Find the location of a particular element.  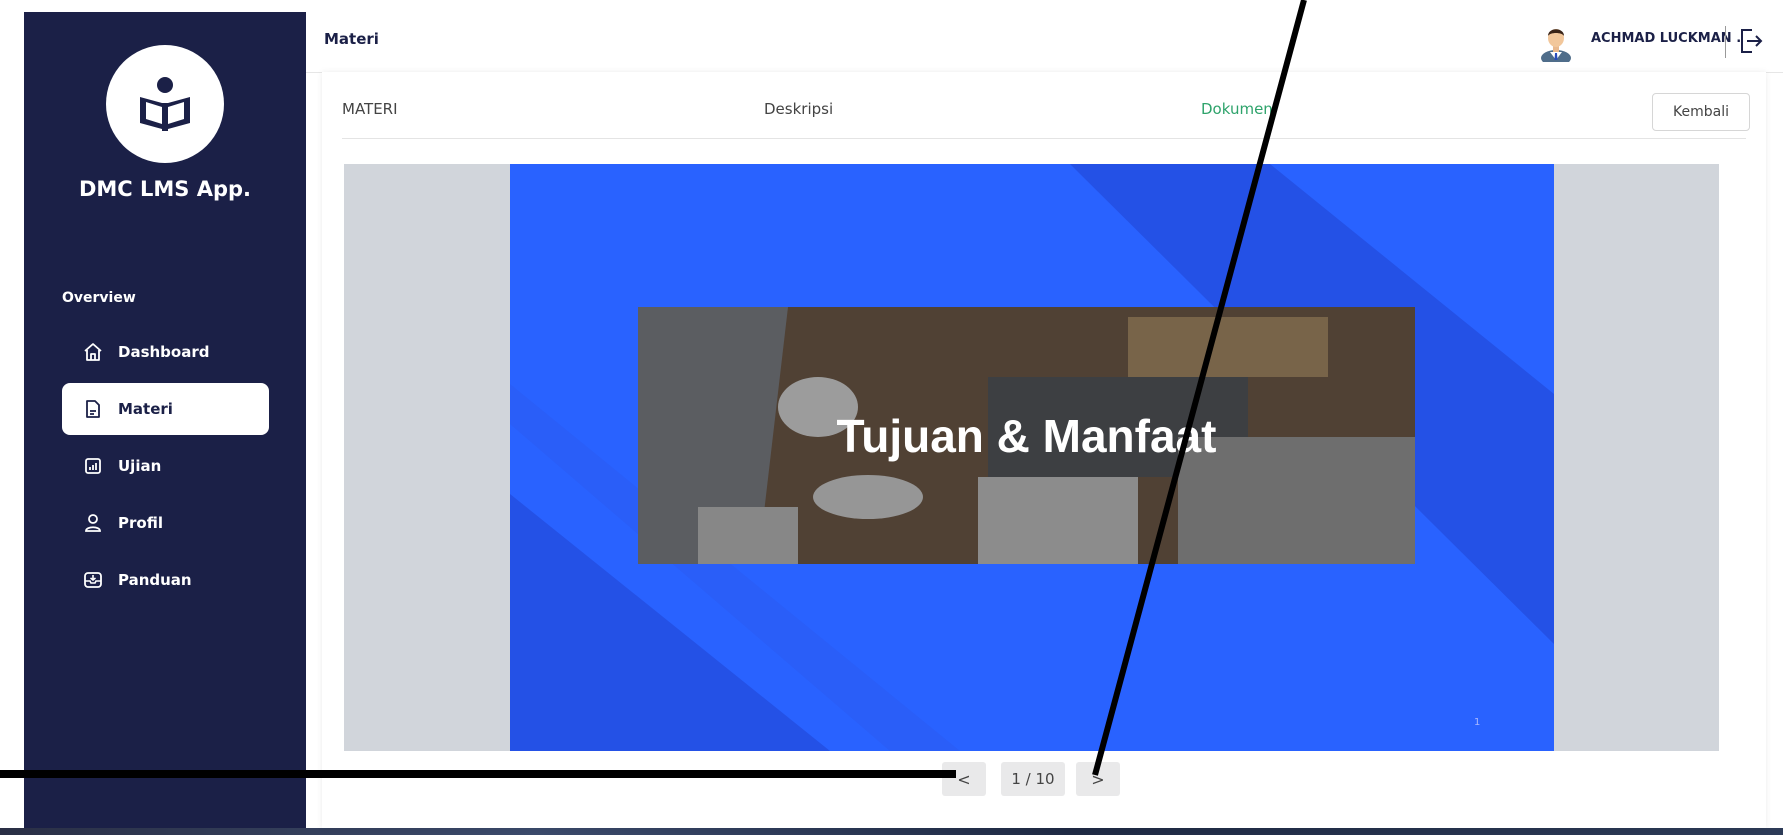

logout-icon is located at coordinates (1752, 41).